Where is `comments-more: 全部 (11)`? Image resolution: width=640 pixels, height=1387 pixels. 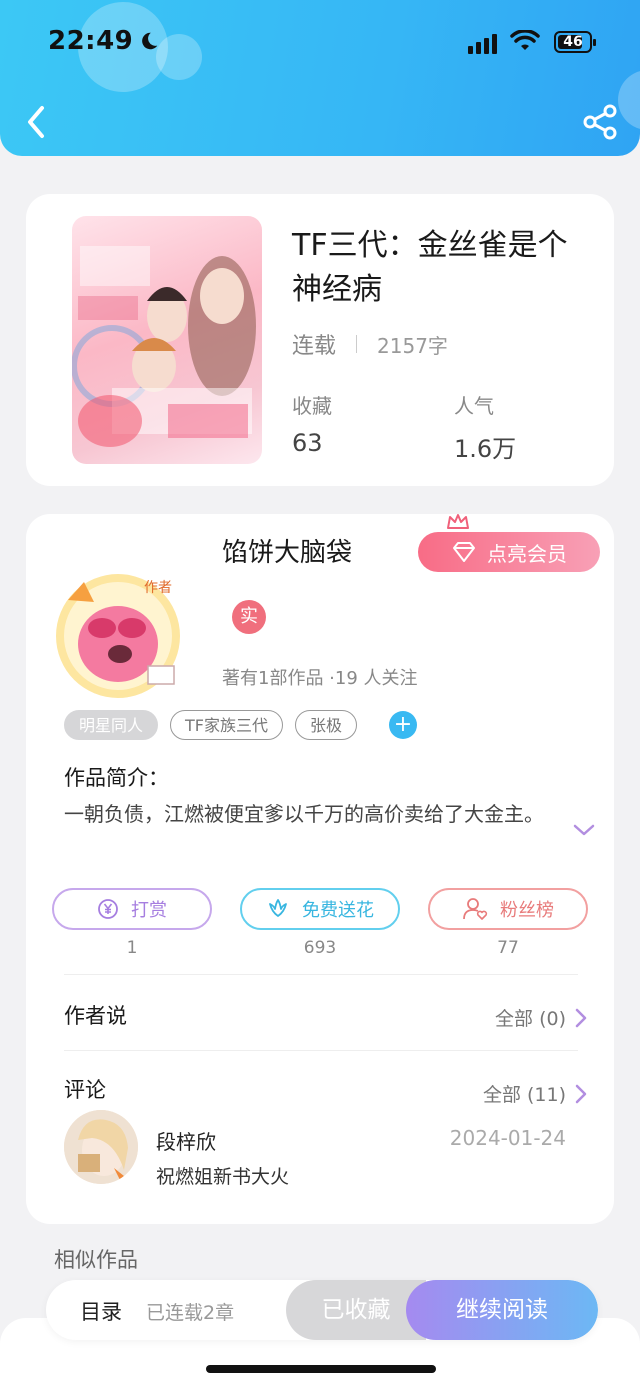 comments-more: 全部 (11) is located at coordinates (535, 1093).